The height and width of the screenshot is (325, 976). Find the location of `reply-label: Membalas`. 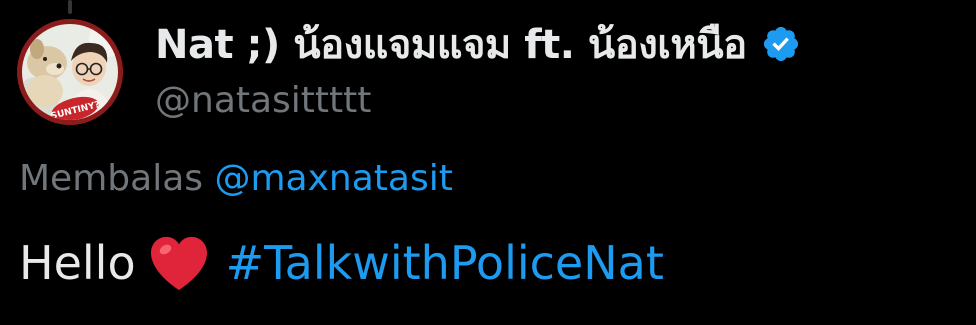

reply-label: Membalas is located at coordinates (111, 178).